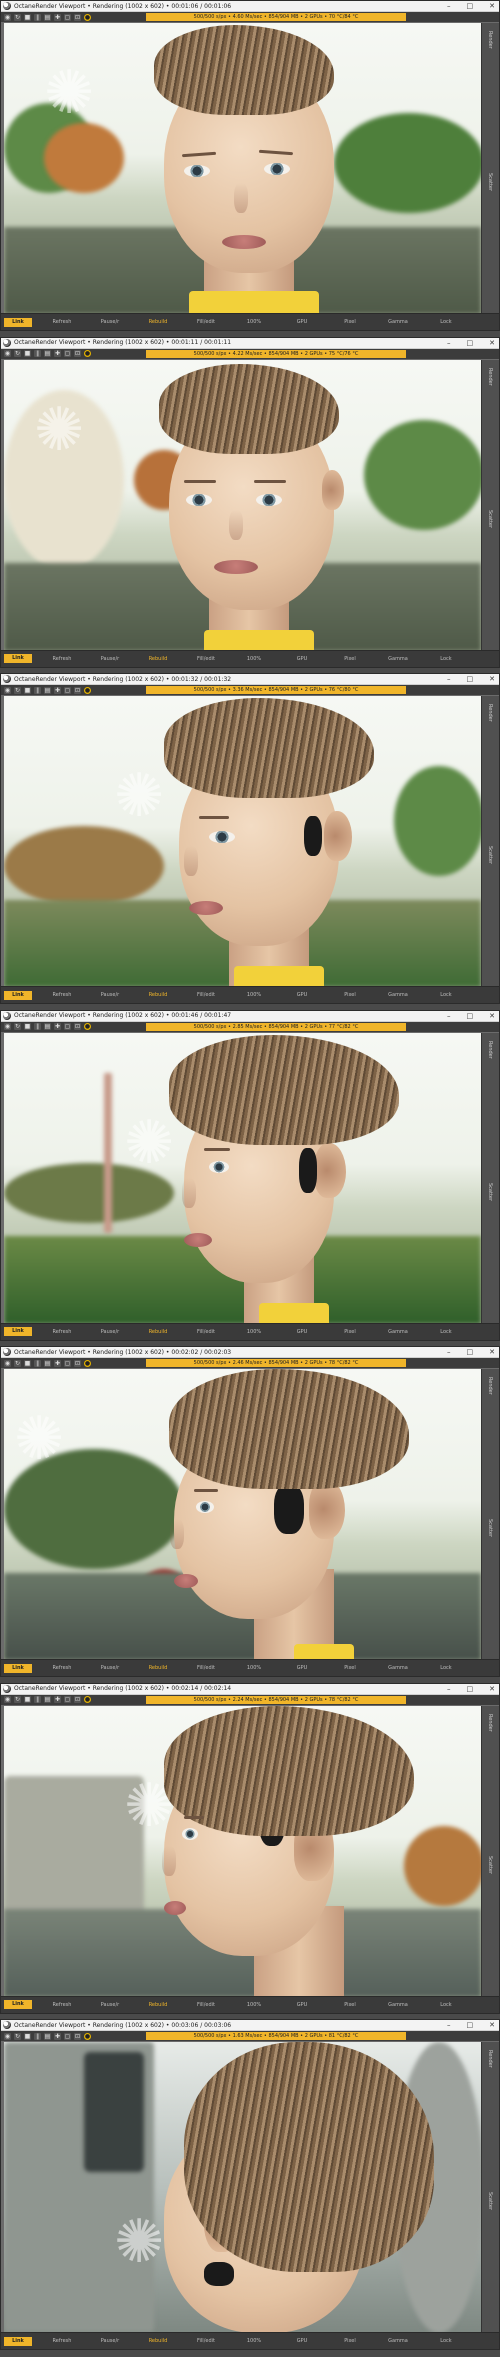 This screenshot has height=2357, width=500. Describe the element at coordinates (449, 6) in the screenshot. I see `minimize-icon: –` at that location.